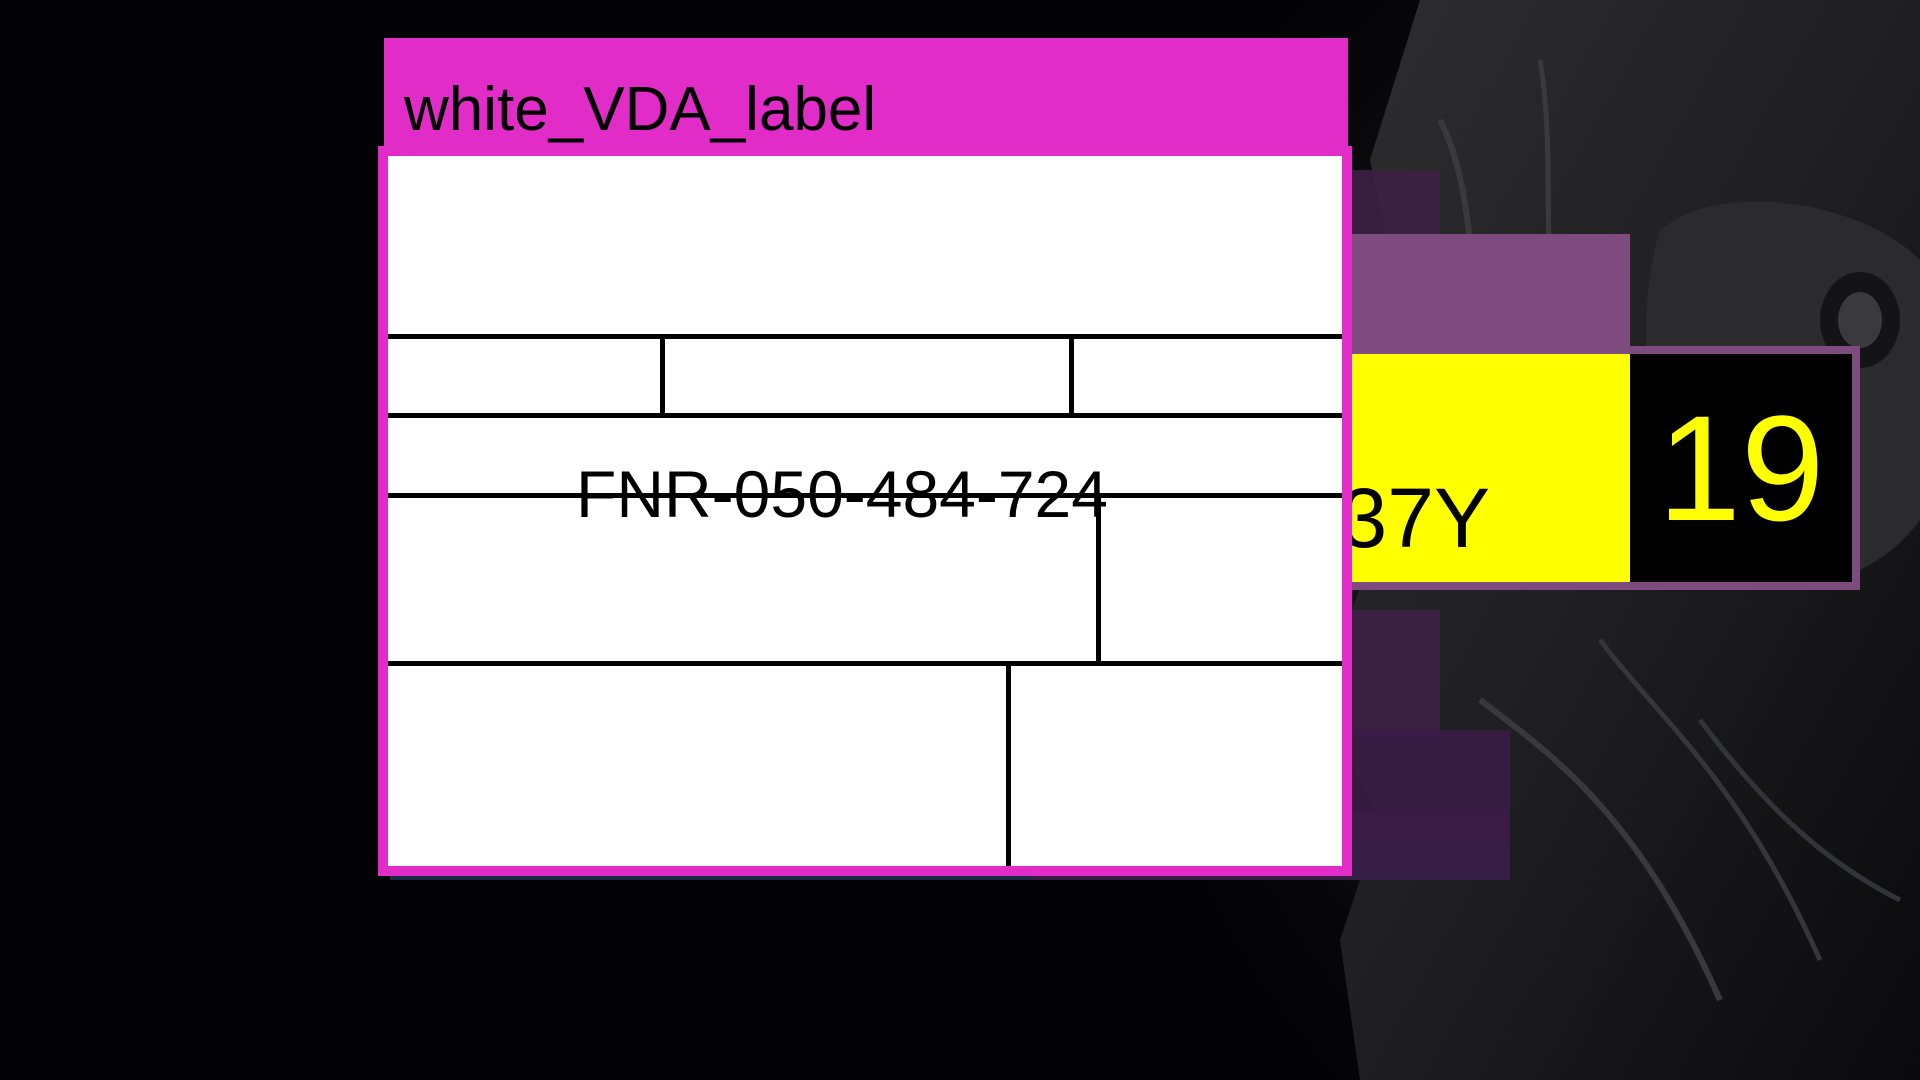 The image size is (1920, 1080). I want to click on label-divider, so click(865, 415).